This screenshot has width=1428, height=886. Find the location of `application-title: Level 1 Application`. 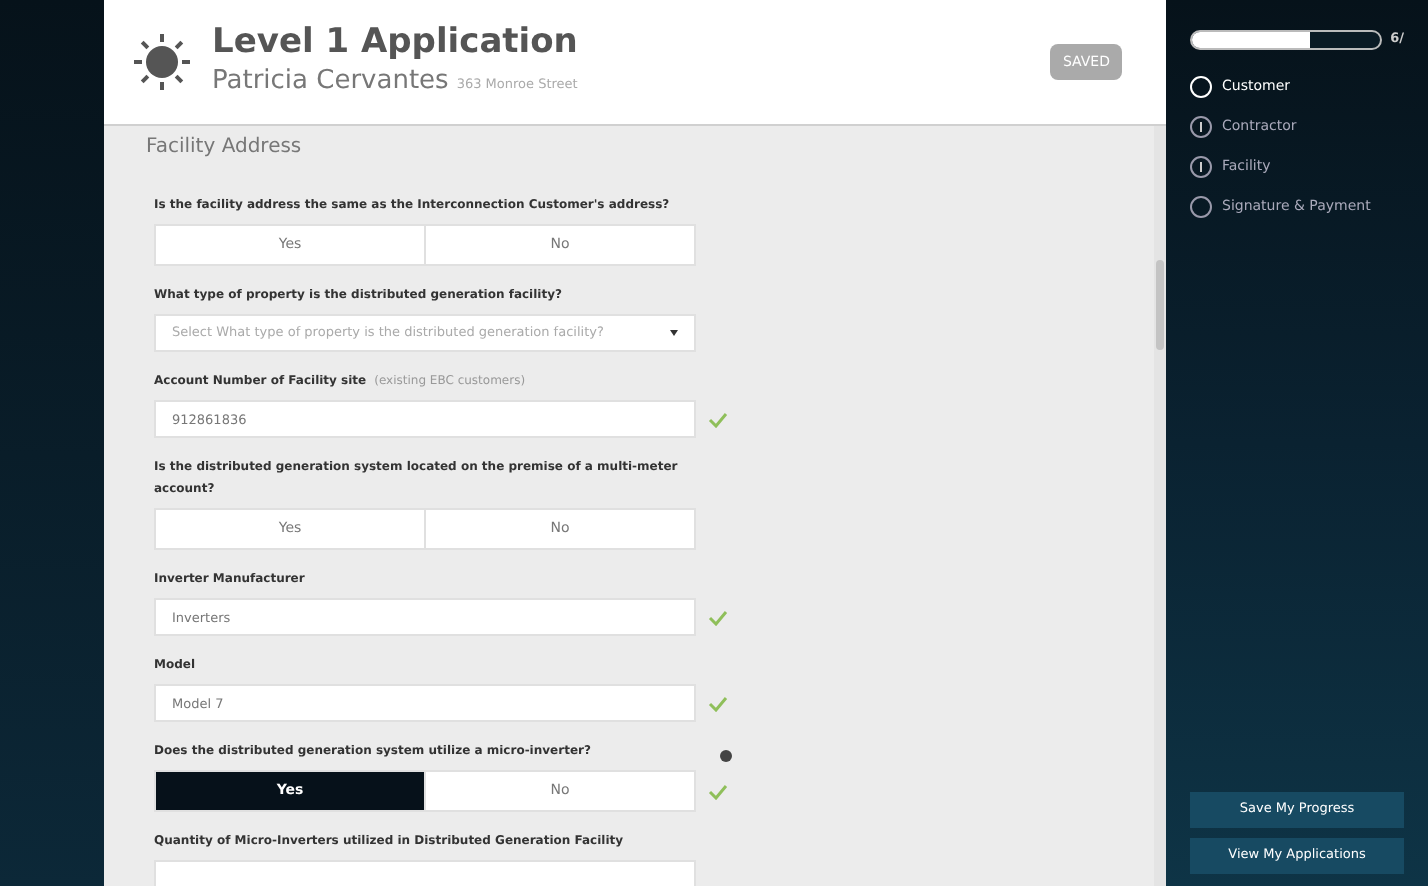

application-title: Level 1 Application is located at coordinates (396, 42).